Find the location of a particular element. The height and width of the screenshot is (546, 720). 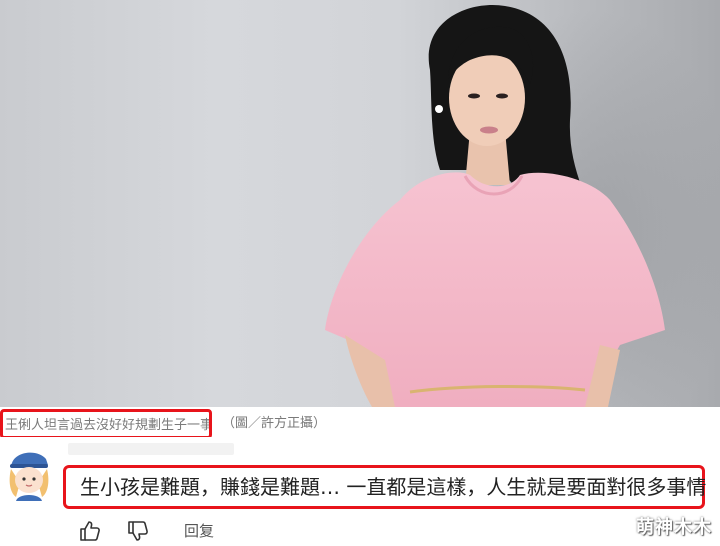

photo-caption-row: 王俐人坦言過去沒好好規劃生子一事 （圖／許方正攝） is located at coordinates (360, 423).